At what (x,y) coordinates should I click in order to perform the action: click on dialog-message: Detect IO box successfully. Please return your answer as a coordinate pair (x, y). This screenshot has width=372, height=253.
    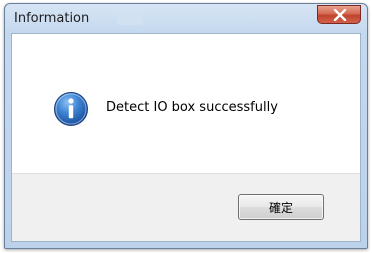
    Looking at the image, I should click on (192, 107).